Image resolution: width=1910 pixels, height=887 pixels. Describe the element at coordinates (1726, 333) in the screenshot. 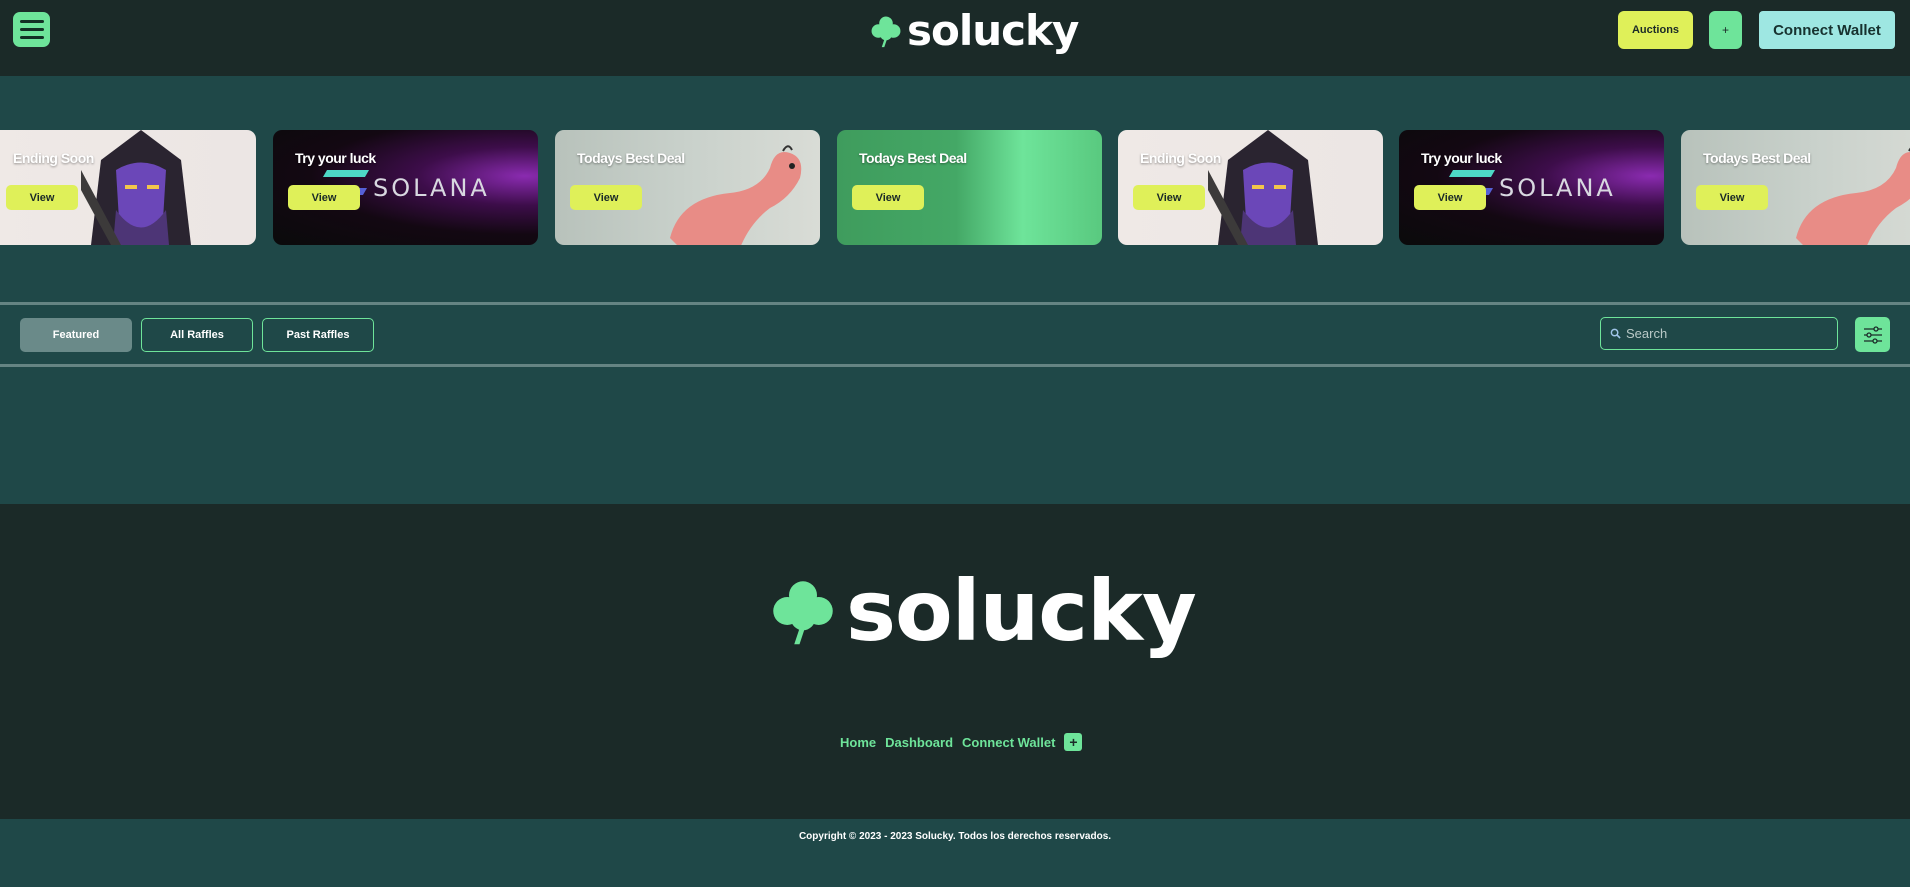

I see `search-input` at that location.